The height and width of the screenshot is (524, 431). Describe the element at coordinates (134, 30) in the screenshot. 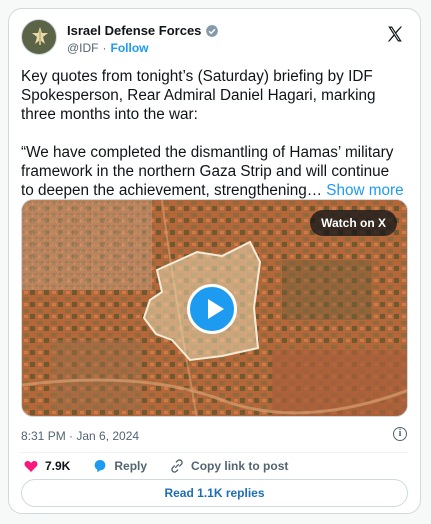

I see `author-name: Israel Defense Forces` at that location.